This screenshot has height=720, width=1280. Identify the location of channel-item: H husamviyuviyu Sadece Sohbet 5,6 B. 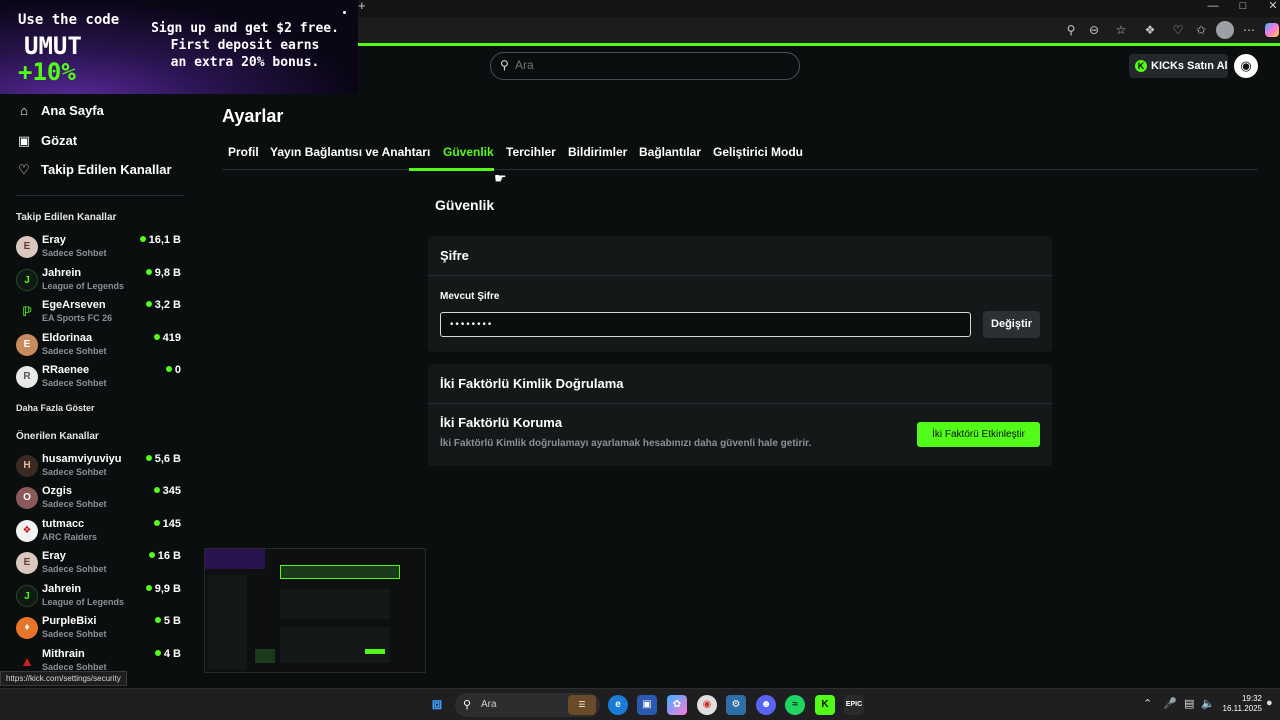
(98, 468).